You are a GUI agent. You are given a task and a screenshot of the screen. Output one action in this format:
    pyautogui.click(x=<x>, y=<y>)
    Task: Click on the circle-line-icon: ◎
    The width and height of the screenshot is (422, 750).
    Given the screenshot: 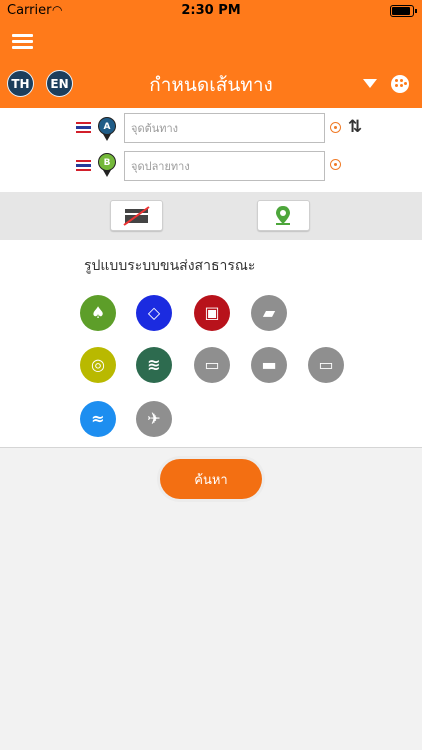 What is the action you would take?
    pyautogui.click(x=98, y=365)
    